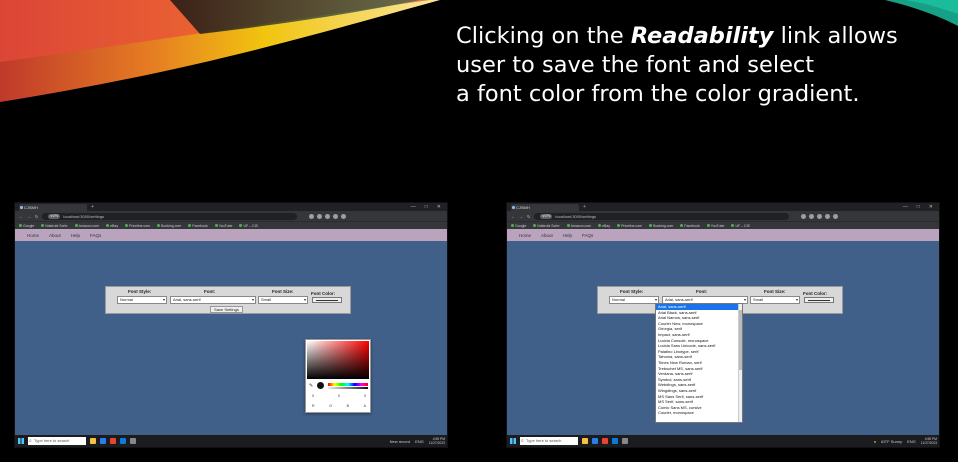  What do you see at coordinates (400, 441) in the screenshot?
I see `tray-status: New record` at bounding box center [400, 441].